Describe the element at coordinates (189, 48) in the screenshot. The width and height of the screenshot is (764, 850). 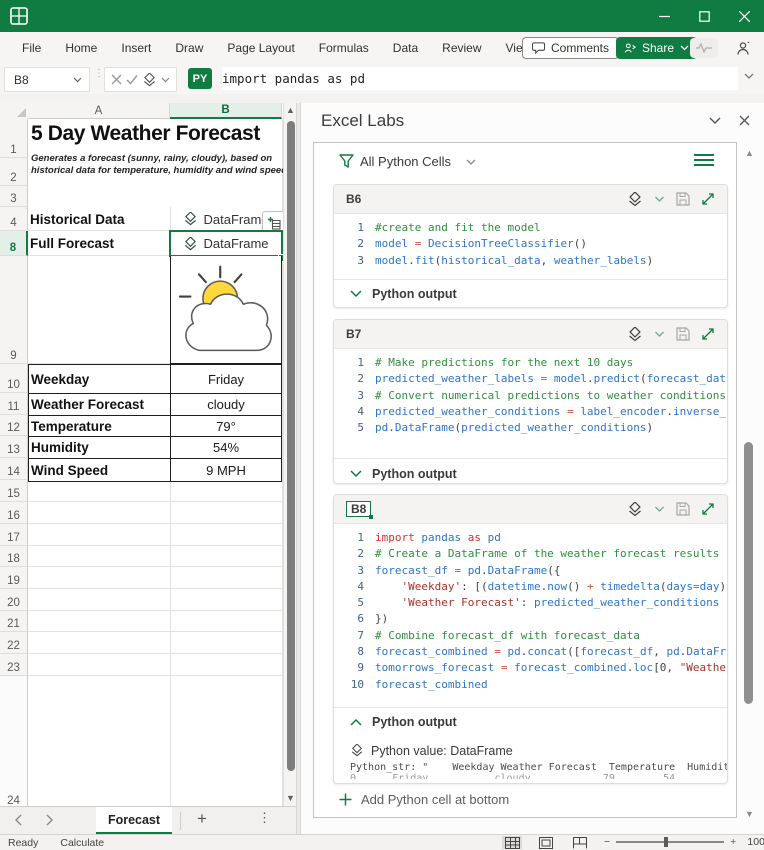
I see `ribbon-tab-draw: Draw` at that location.